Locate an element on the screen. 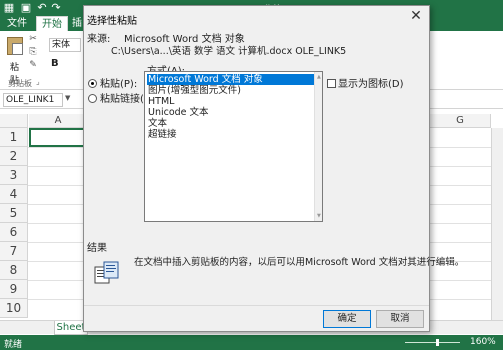 The image size is (503, 350). paste-result-icon is located at coordinates (106, 272).